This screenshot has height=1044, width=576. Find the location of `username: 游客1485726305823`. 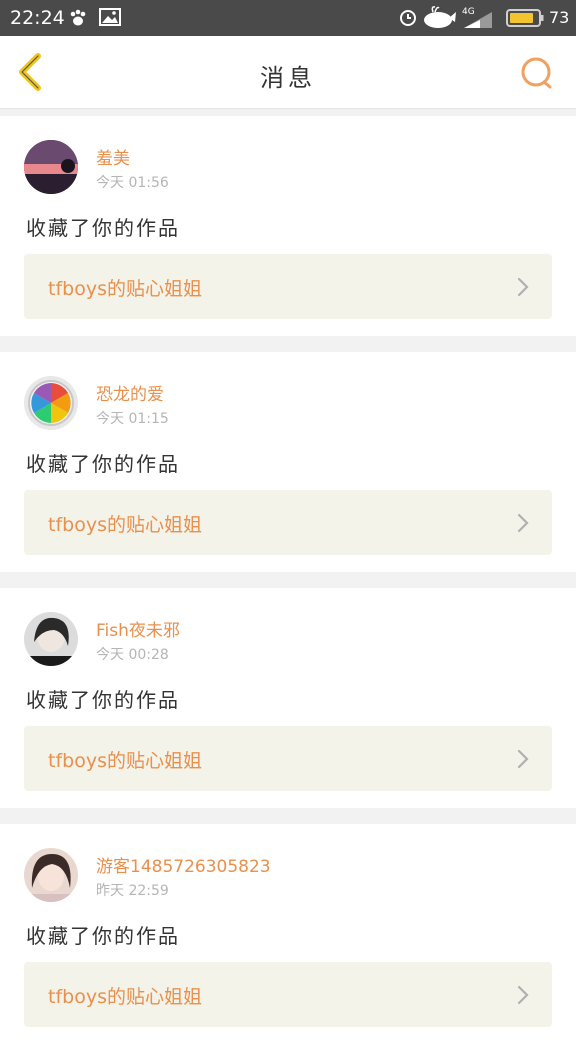

username: 游客1485726305823 is located at coordinates (183, 864).